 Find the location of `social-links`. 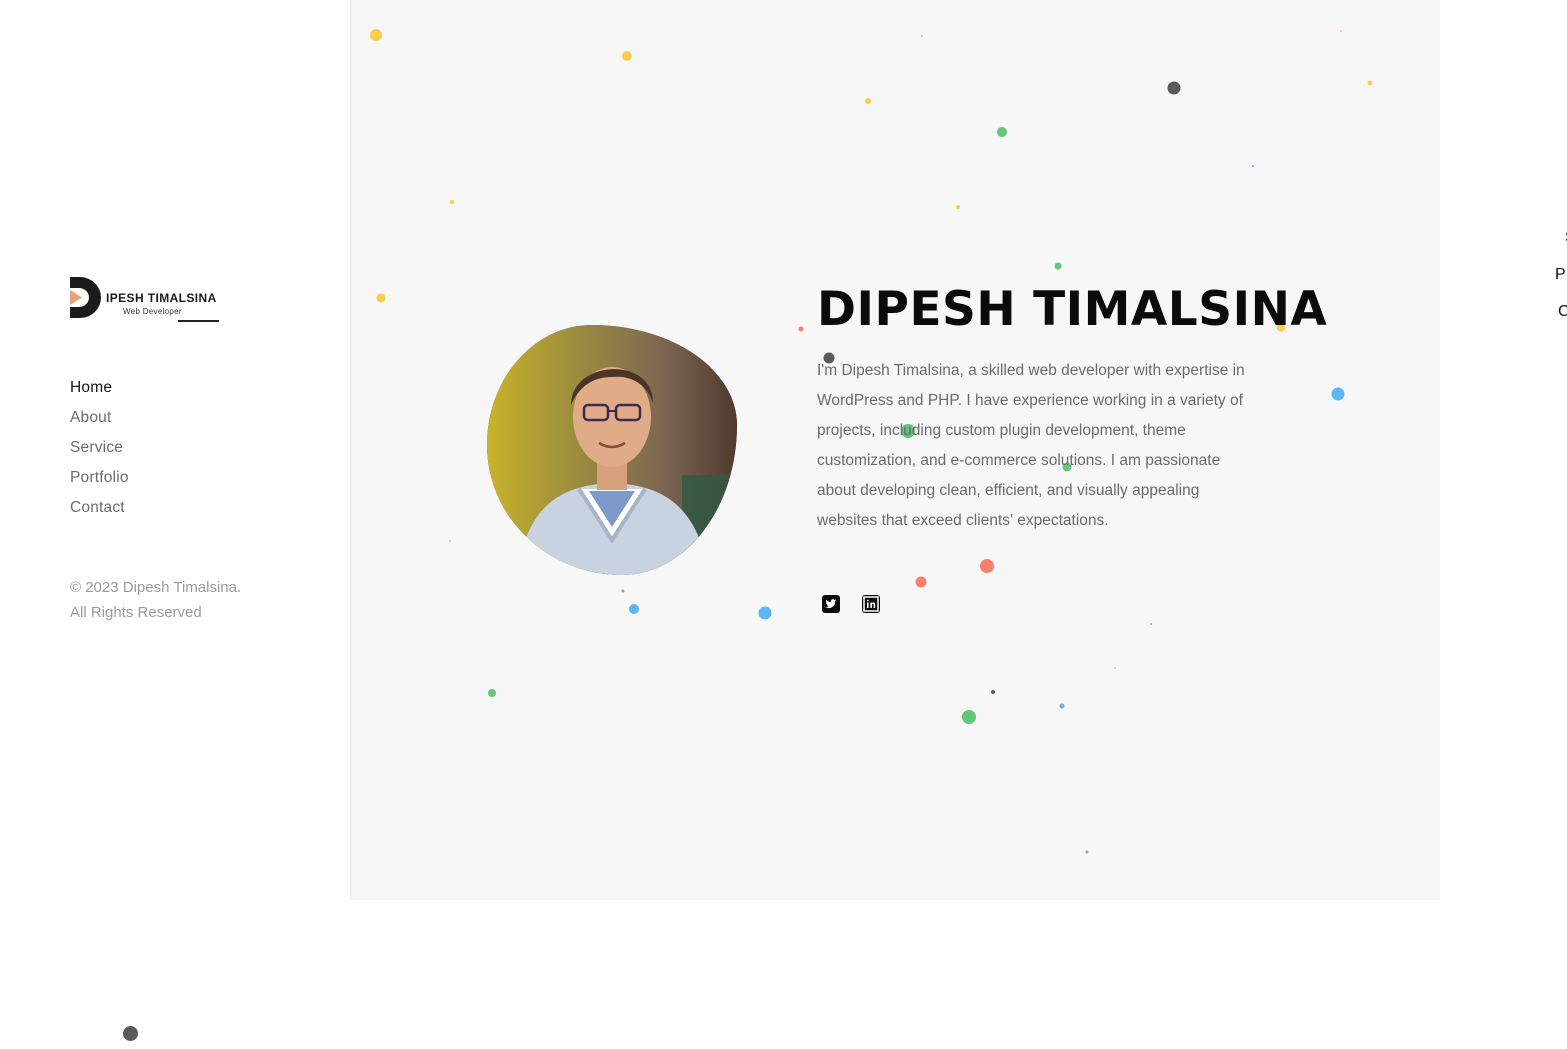

social-links is located at coordinates (851, 604).